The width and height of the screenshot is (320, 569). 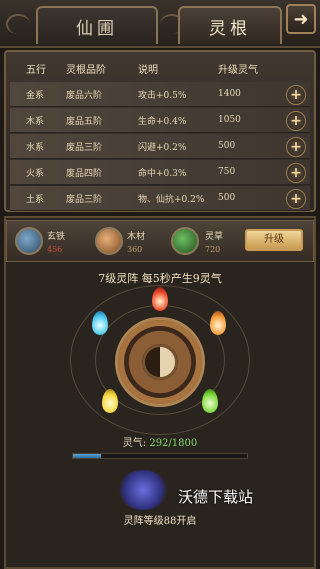 I want to click on row-desc: 攻击+0.5%, so click(x=162, y=95).